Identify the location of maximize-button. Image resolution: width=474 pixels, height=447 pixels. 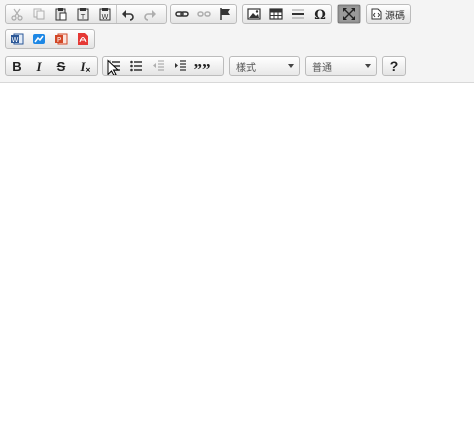
(349, 14).